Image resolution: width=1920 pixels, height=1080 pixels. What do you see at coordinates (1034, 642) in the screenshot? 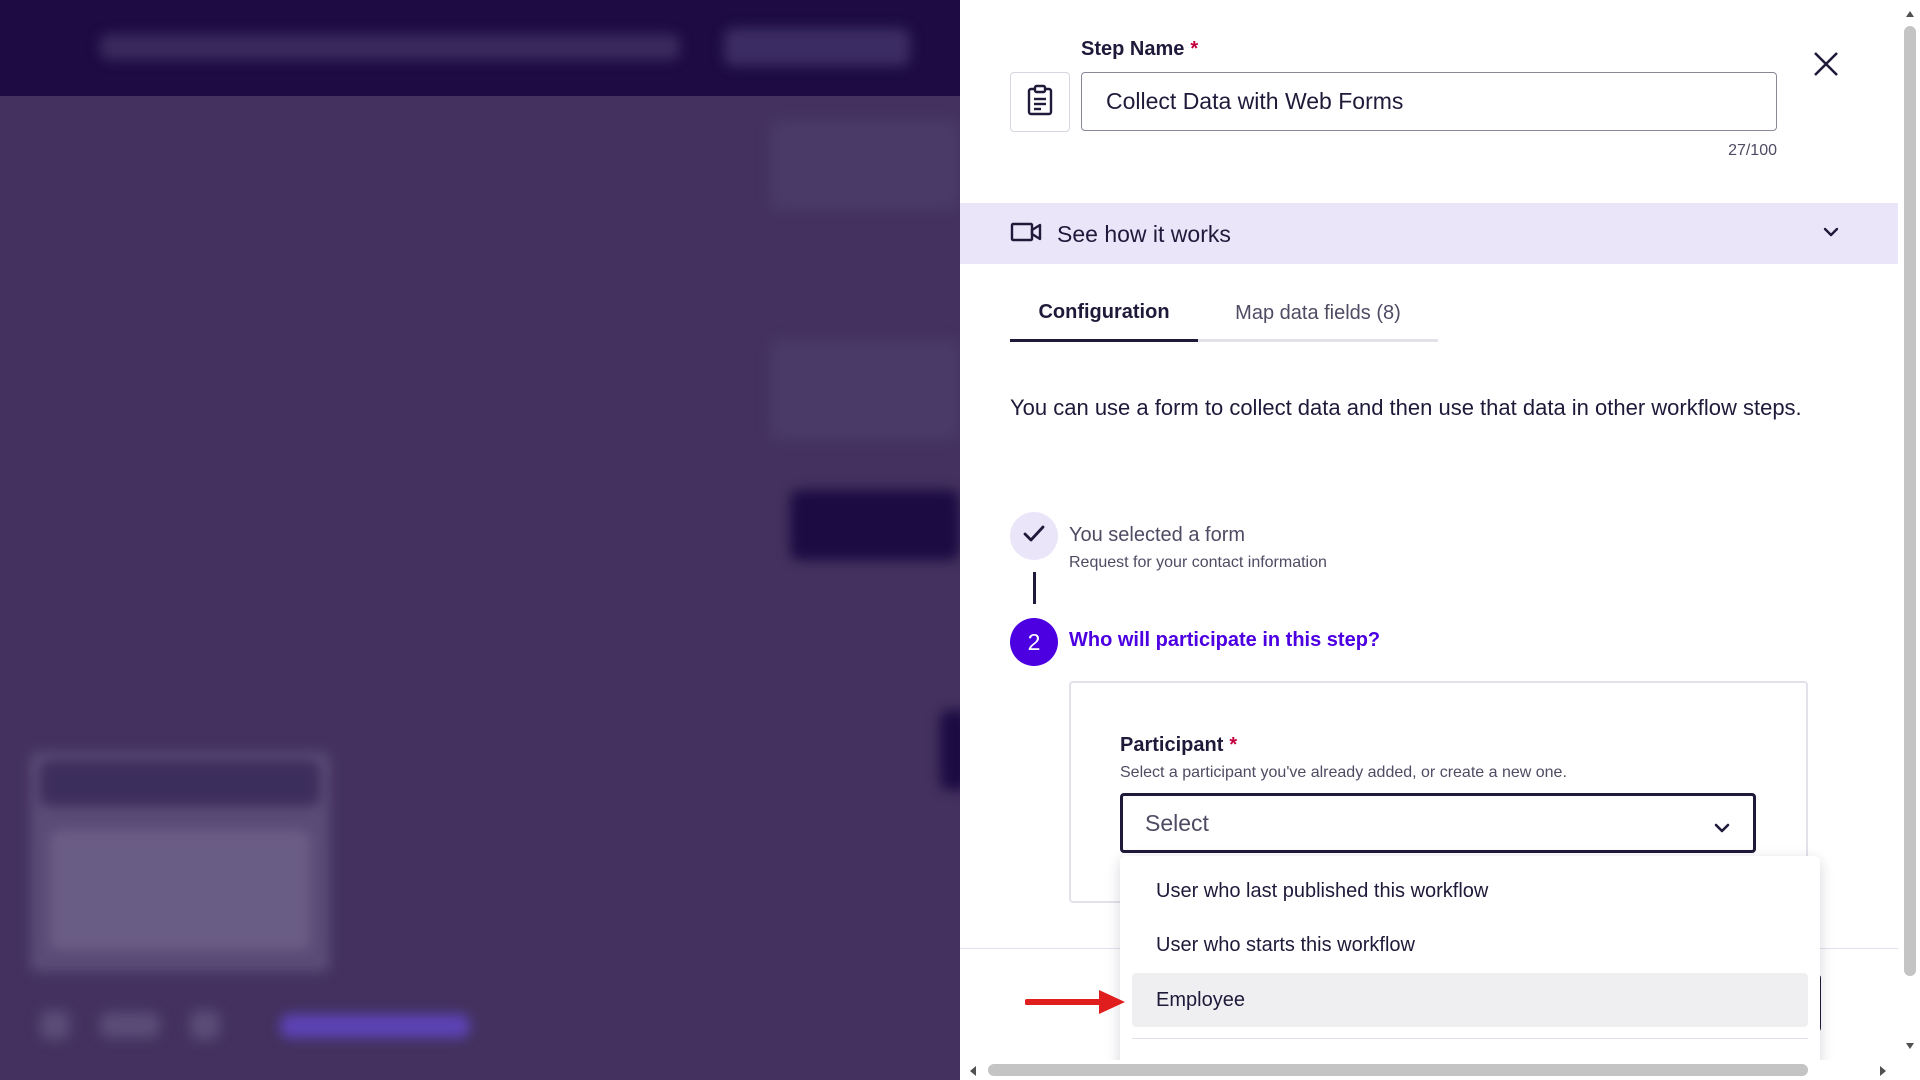
I see `step2-number-badge: 2` at bounding box center [1034, 642].